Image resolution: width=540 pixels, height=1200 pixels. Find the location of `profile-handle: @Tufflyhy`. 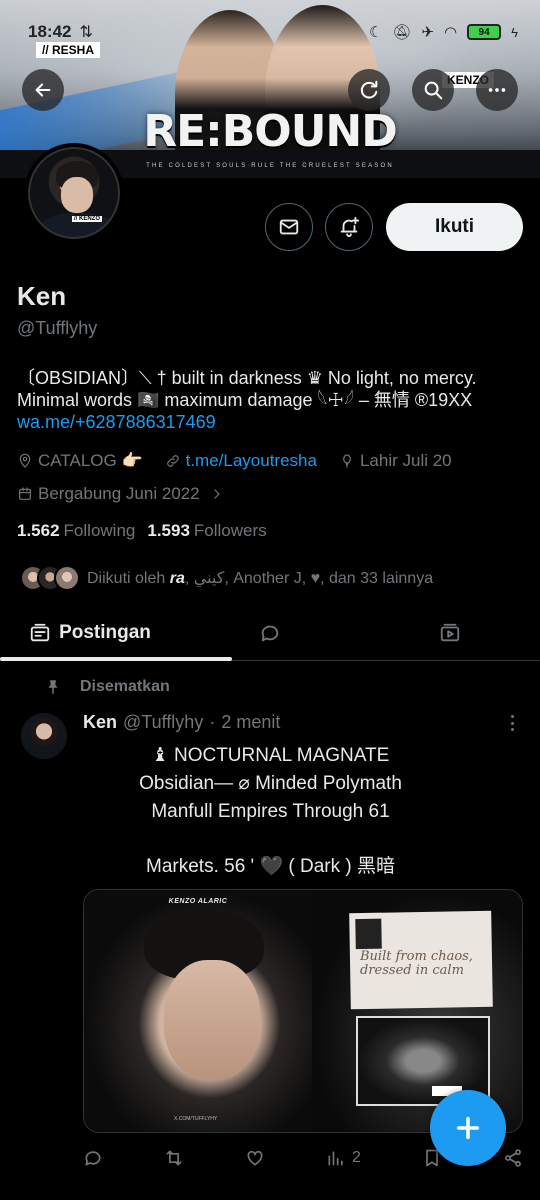

profile-handle: @Tufflyhy is located at coordinates (57, 328).